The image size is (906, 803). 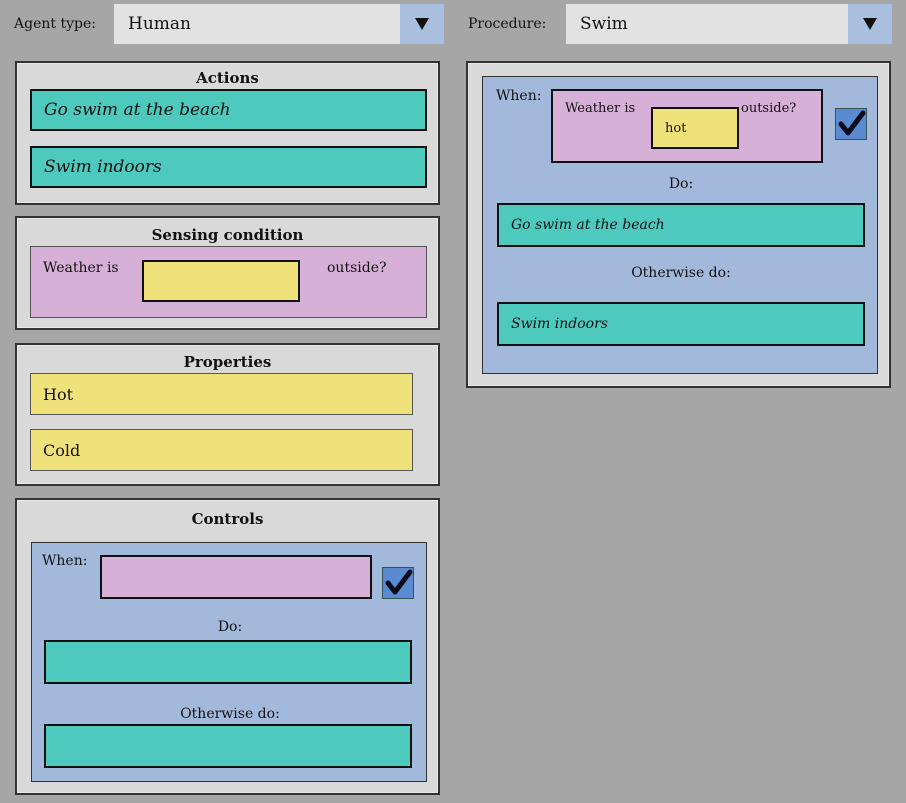 What do you see at coordinates (695, 128) in the screenshot?
I see `procedure-cond-value-slot: hot` at bounding box center [695, 128].